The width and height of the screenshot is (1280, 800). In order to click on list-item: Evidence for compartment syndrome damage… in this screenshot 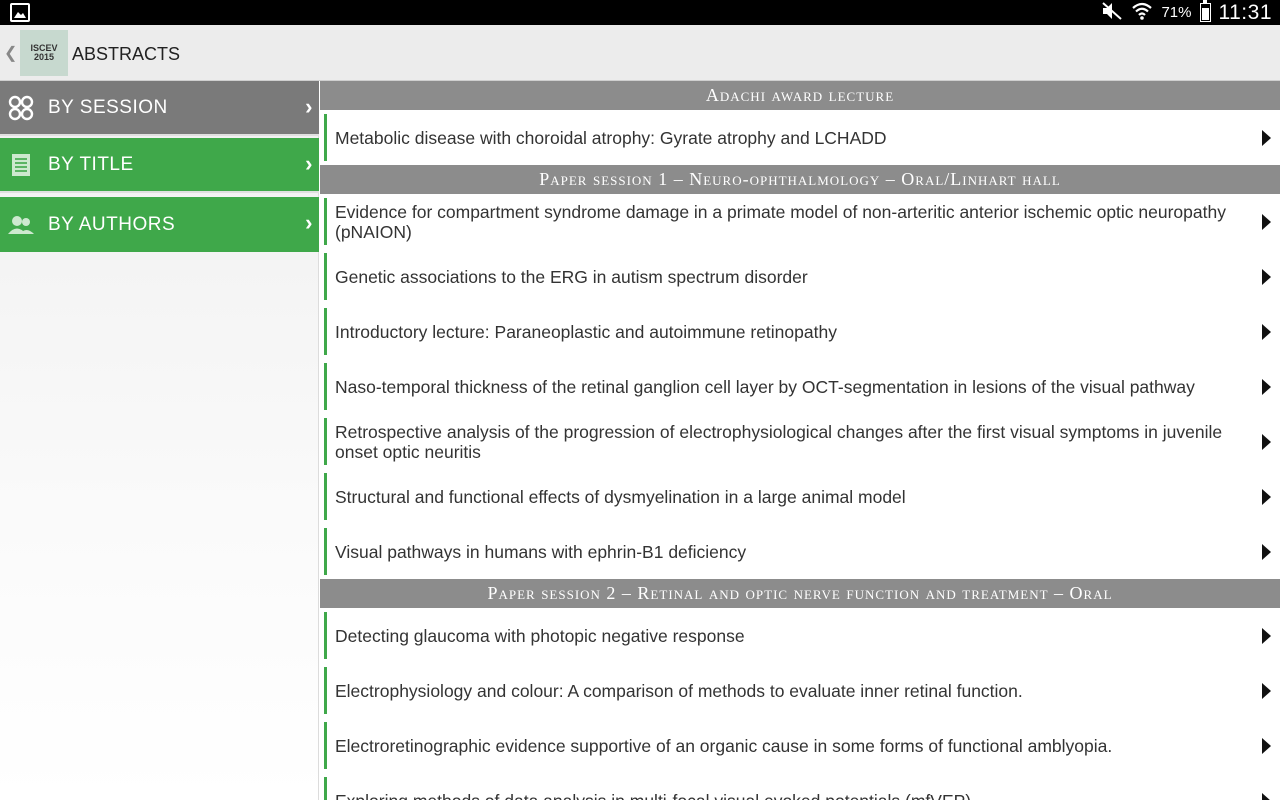, I will do `click(800, 221)`.